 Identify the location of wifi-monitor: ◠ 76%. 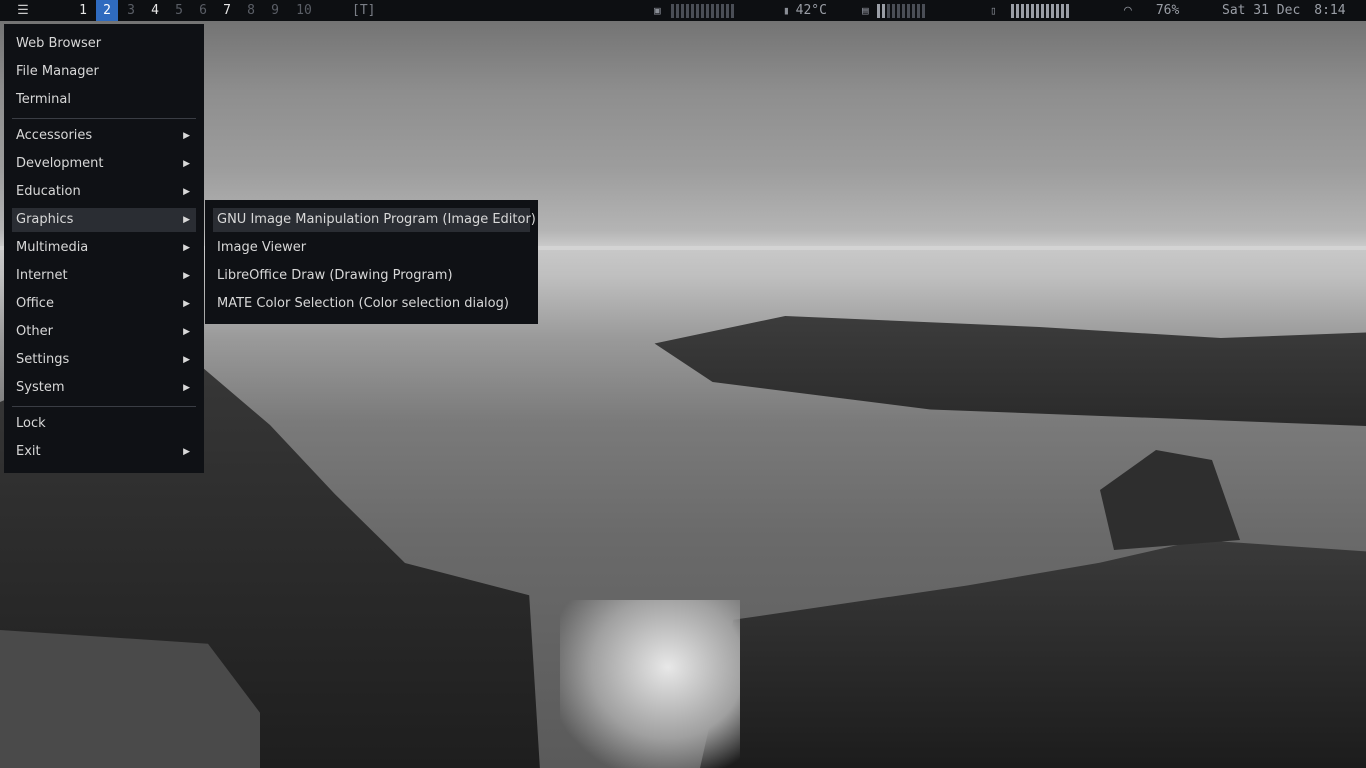
(1151, 10).